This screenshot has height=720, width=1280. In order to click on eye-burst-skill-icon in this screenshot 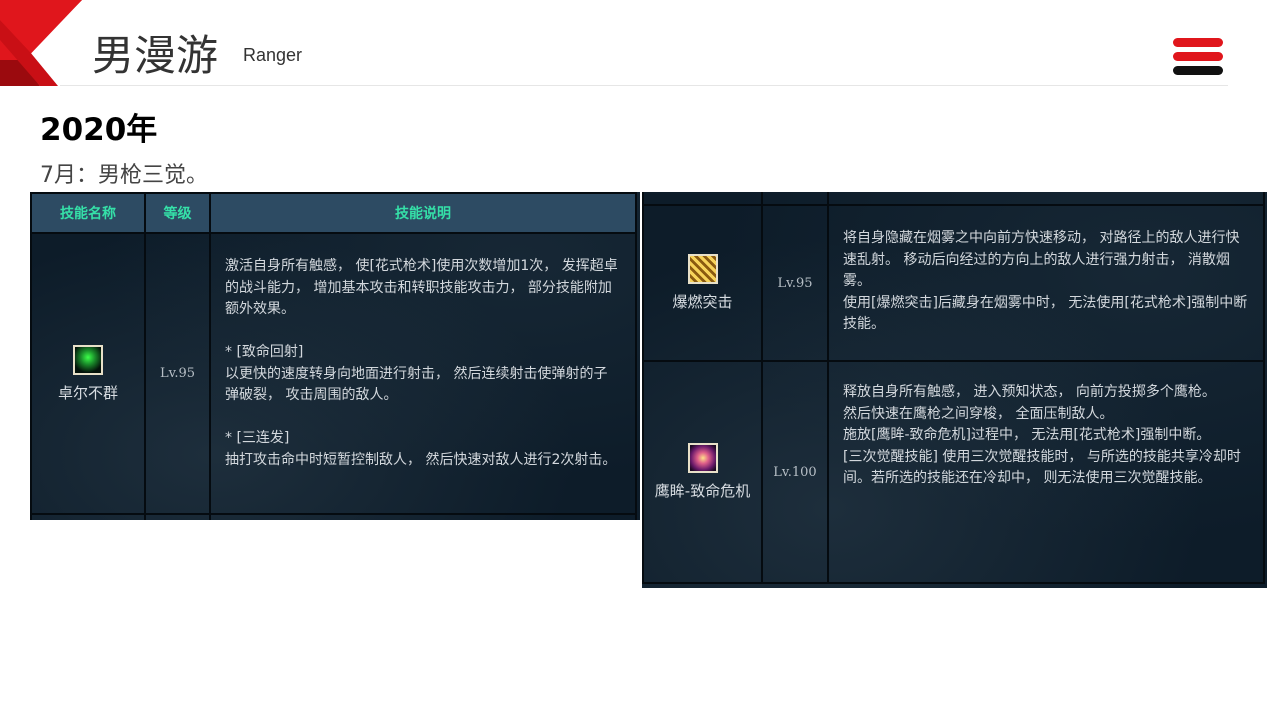, I will do `click(702, 458)`.